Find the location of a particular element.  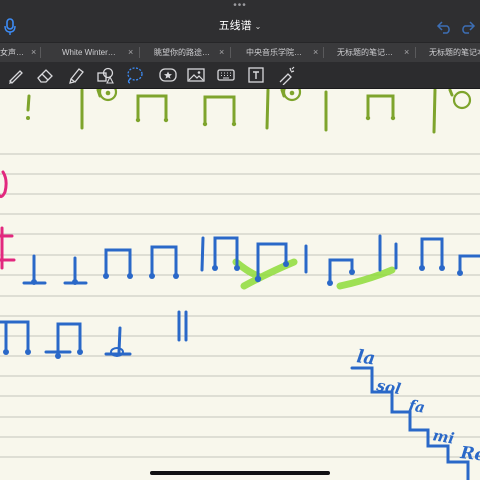

laser-pointer-icon is located at coordinates (286, 75).